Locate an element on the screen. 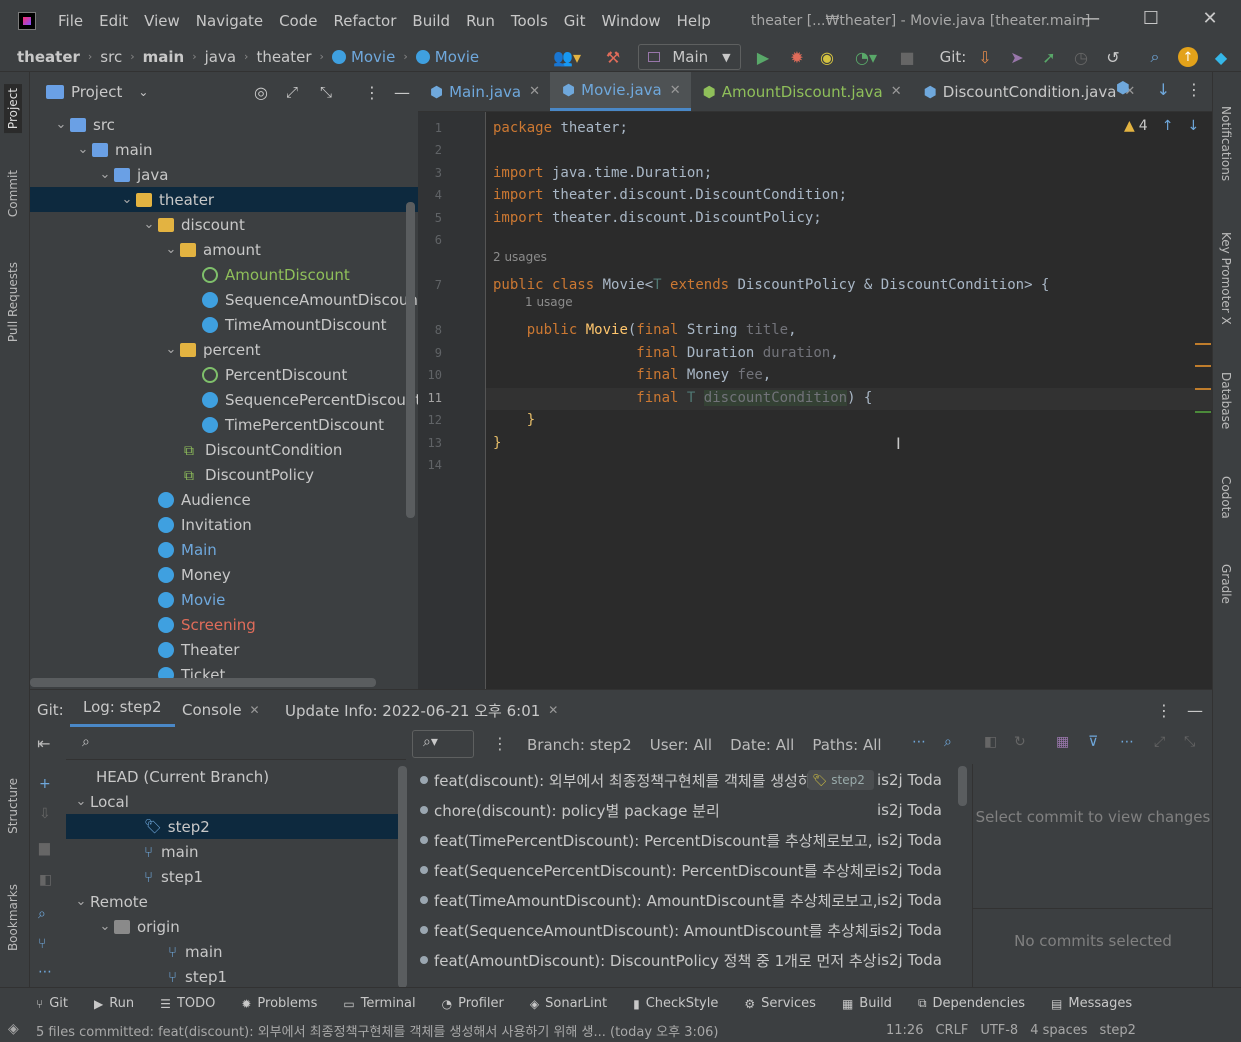 The width and height of the screenshot is (1241, 1042). add-icon: + is located at coordinates (45, 784).